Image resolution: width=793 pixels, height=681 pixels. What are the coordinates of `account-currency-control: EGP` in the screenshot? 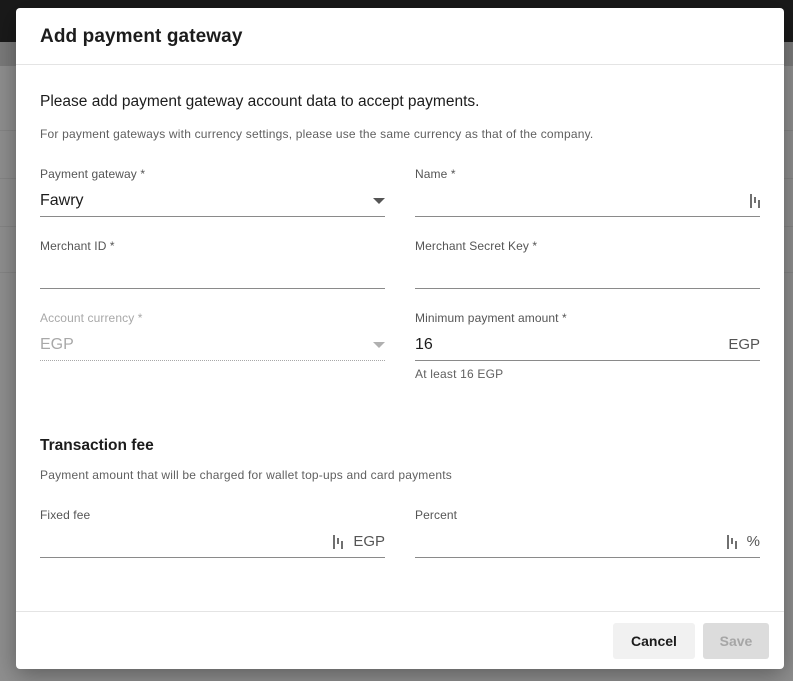 It's located at (212, 348).